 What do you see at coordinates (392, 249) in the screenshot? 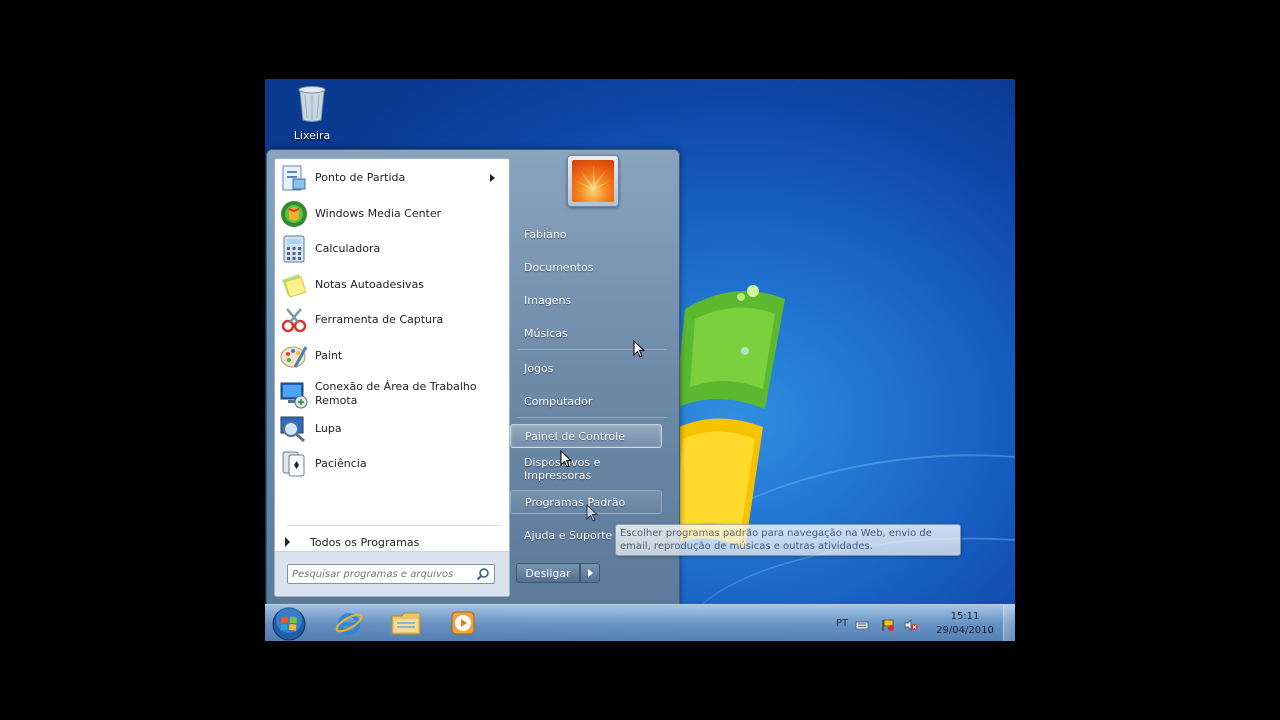
I see `program-calculator: Calculadora` at bounding box center [392, 249].